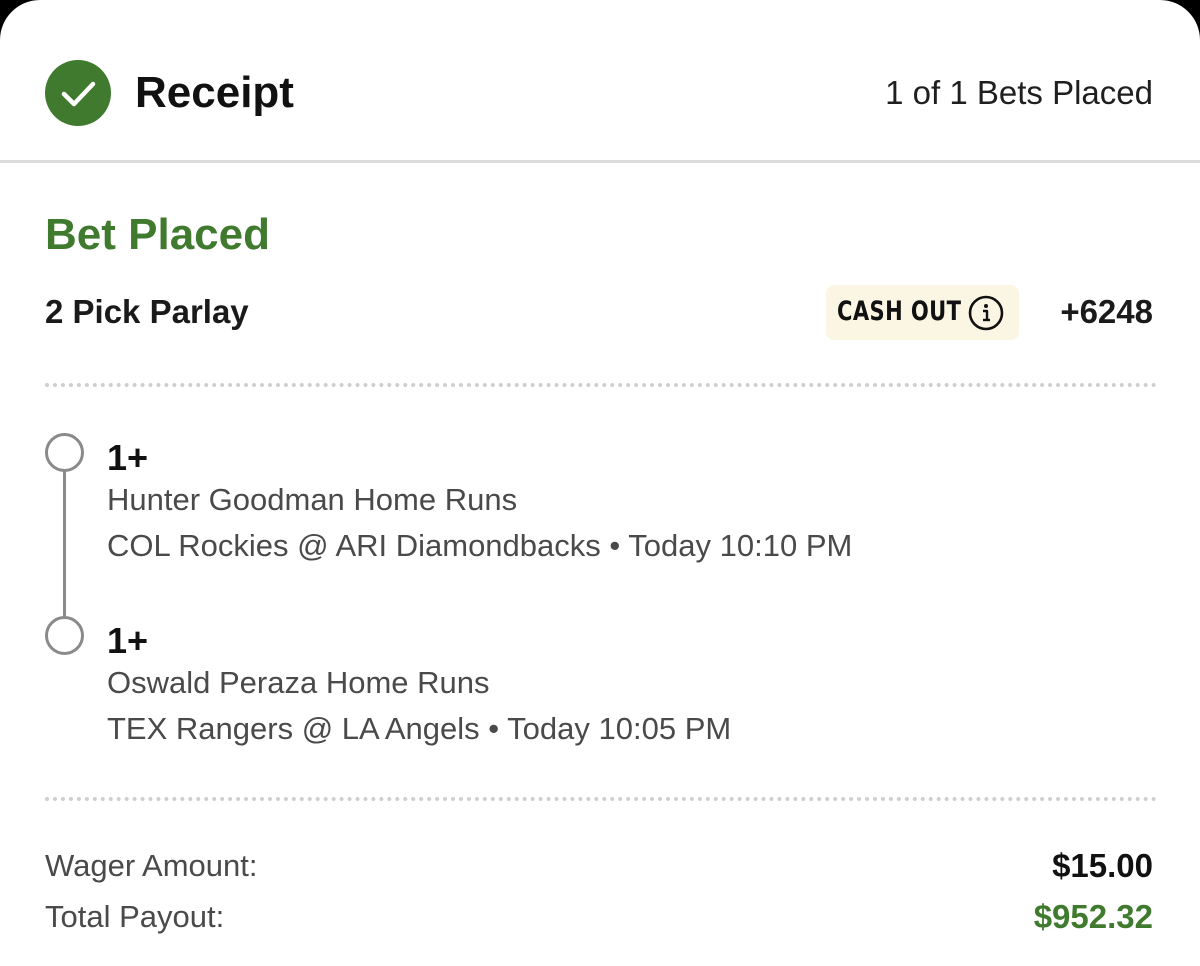  I want to click on bet-status: Bet Placed, so click(157, 234).